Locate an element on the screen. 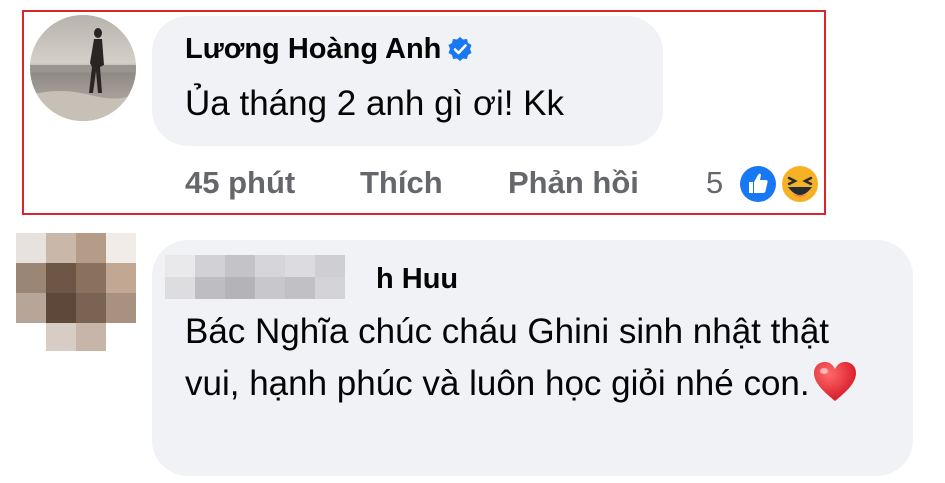 The width and height of the screenshot is (945, 483). blurred-avatar is located at coordinates (74, 292).